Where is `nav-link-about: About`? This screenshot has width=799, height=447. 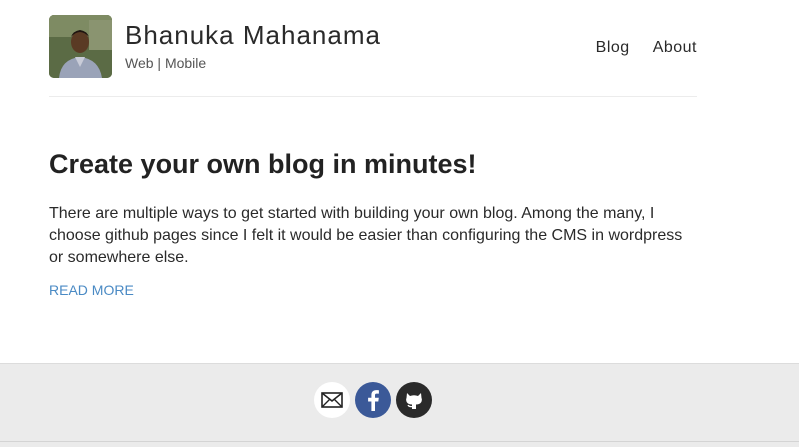 nav-link-about: About is located at coordinates (675, 48).